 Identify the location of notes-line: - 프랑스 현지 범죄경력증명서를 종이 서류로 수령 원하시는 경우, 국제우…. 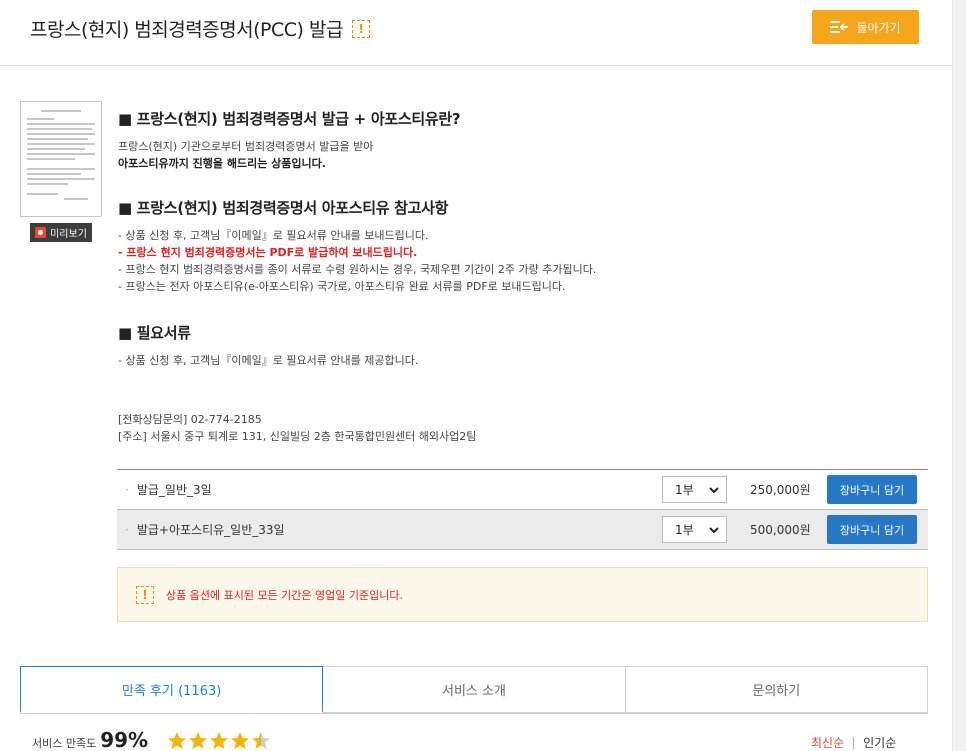
(357, 269).